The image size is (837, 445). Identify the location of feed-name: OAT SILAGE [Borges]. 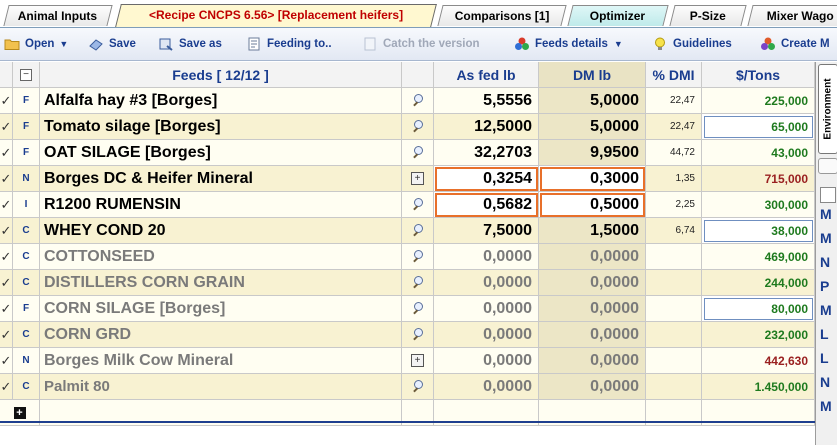
(221, 153).